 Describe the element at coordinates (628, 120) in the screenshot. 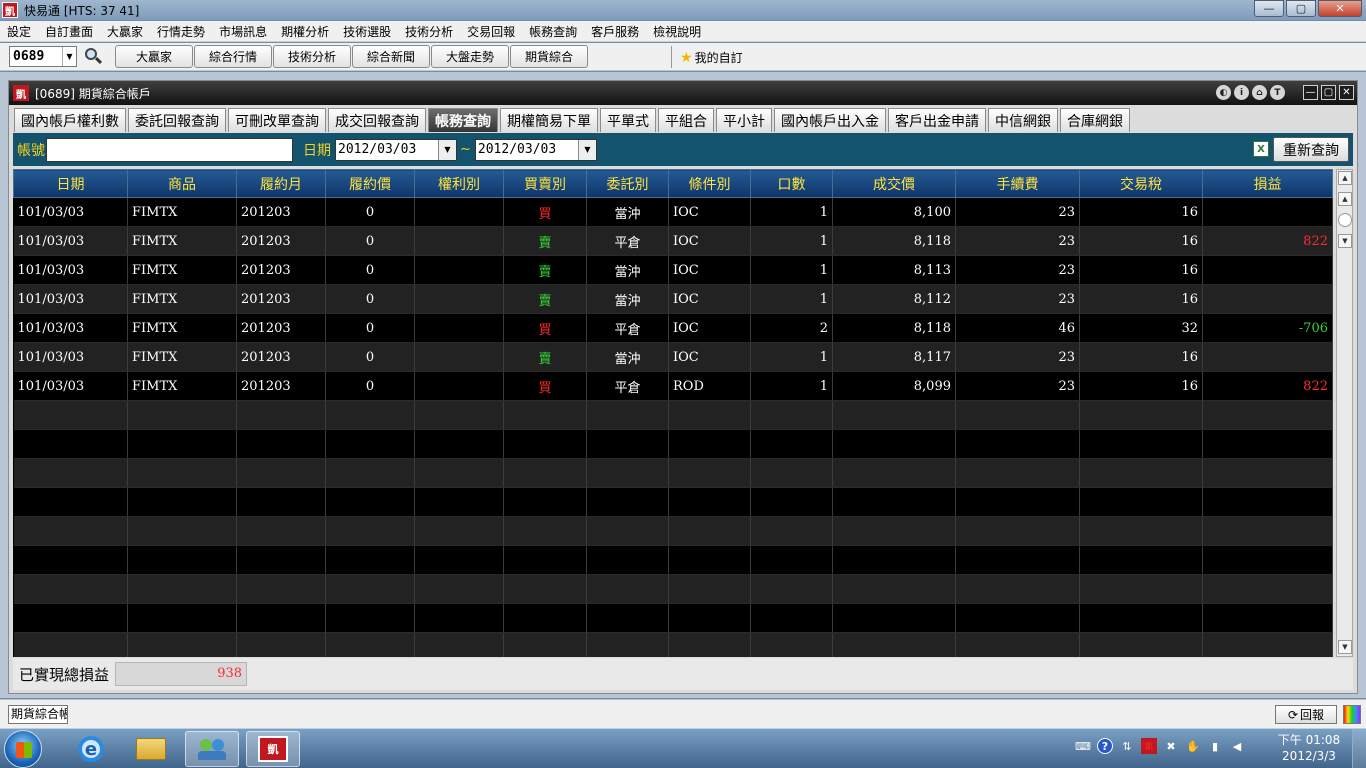

I see `tab-flat-order: 平單式` at that location.